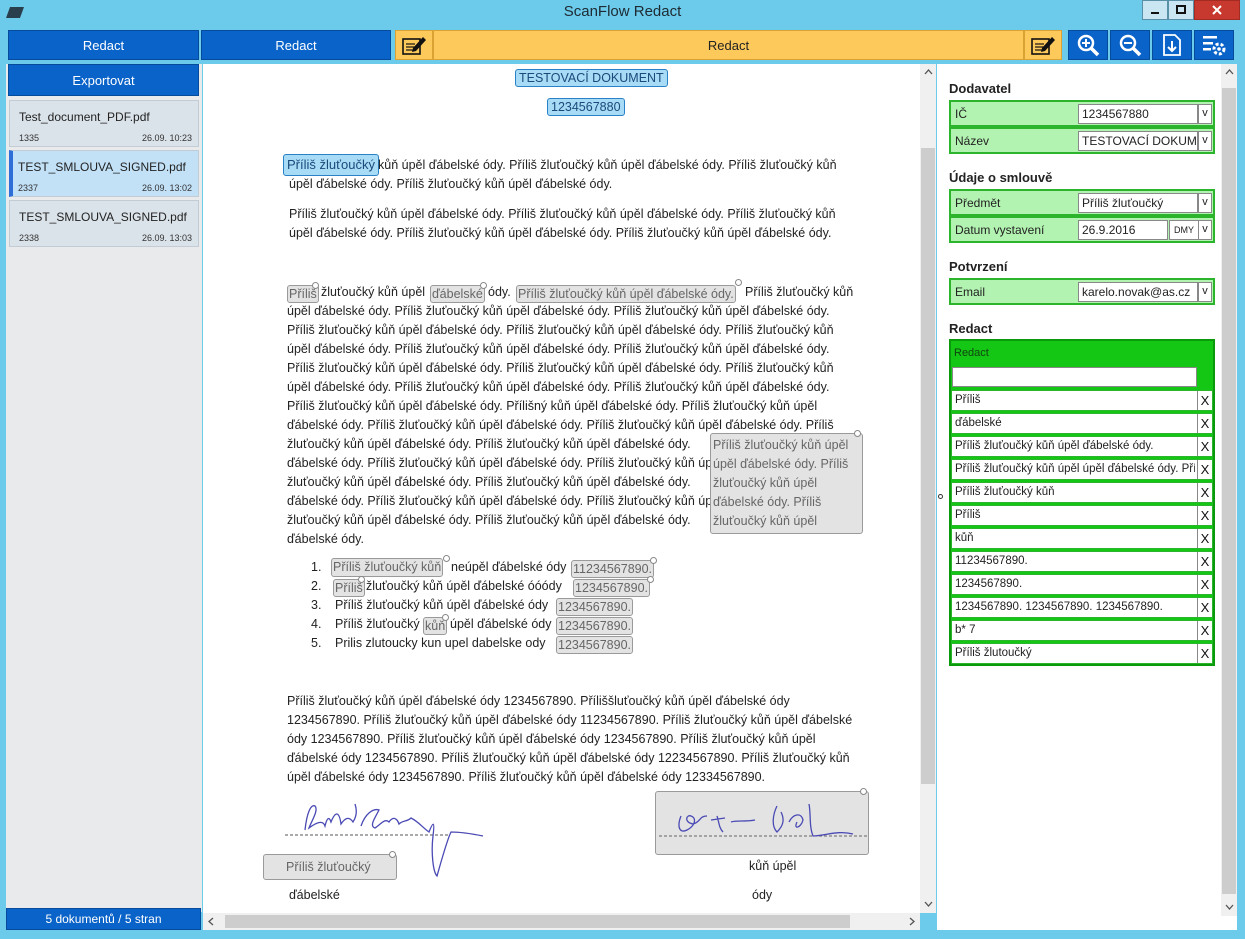  Describe the element at coordinates (1184, 230) in the screenshot. I see `date-format-button: DMY` at that location.